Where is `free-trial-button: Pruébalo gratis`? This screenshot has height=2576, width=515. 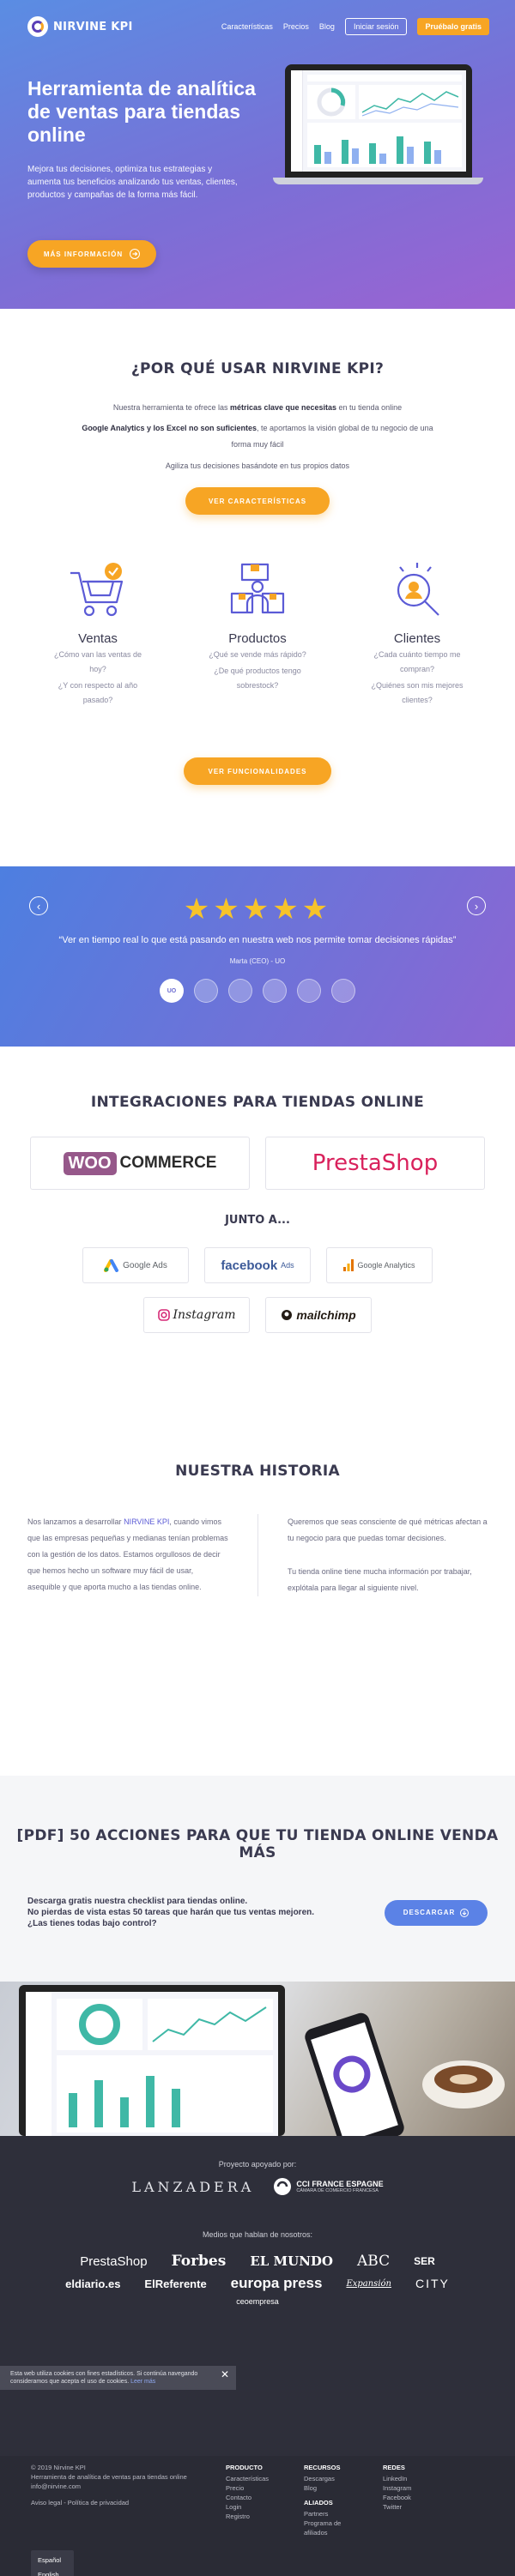 free-trial-button: Pruébalo gratis is located at coordinates (453, 26).